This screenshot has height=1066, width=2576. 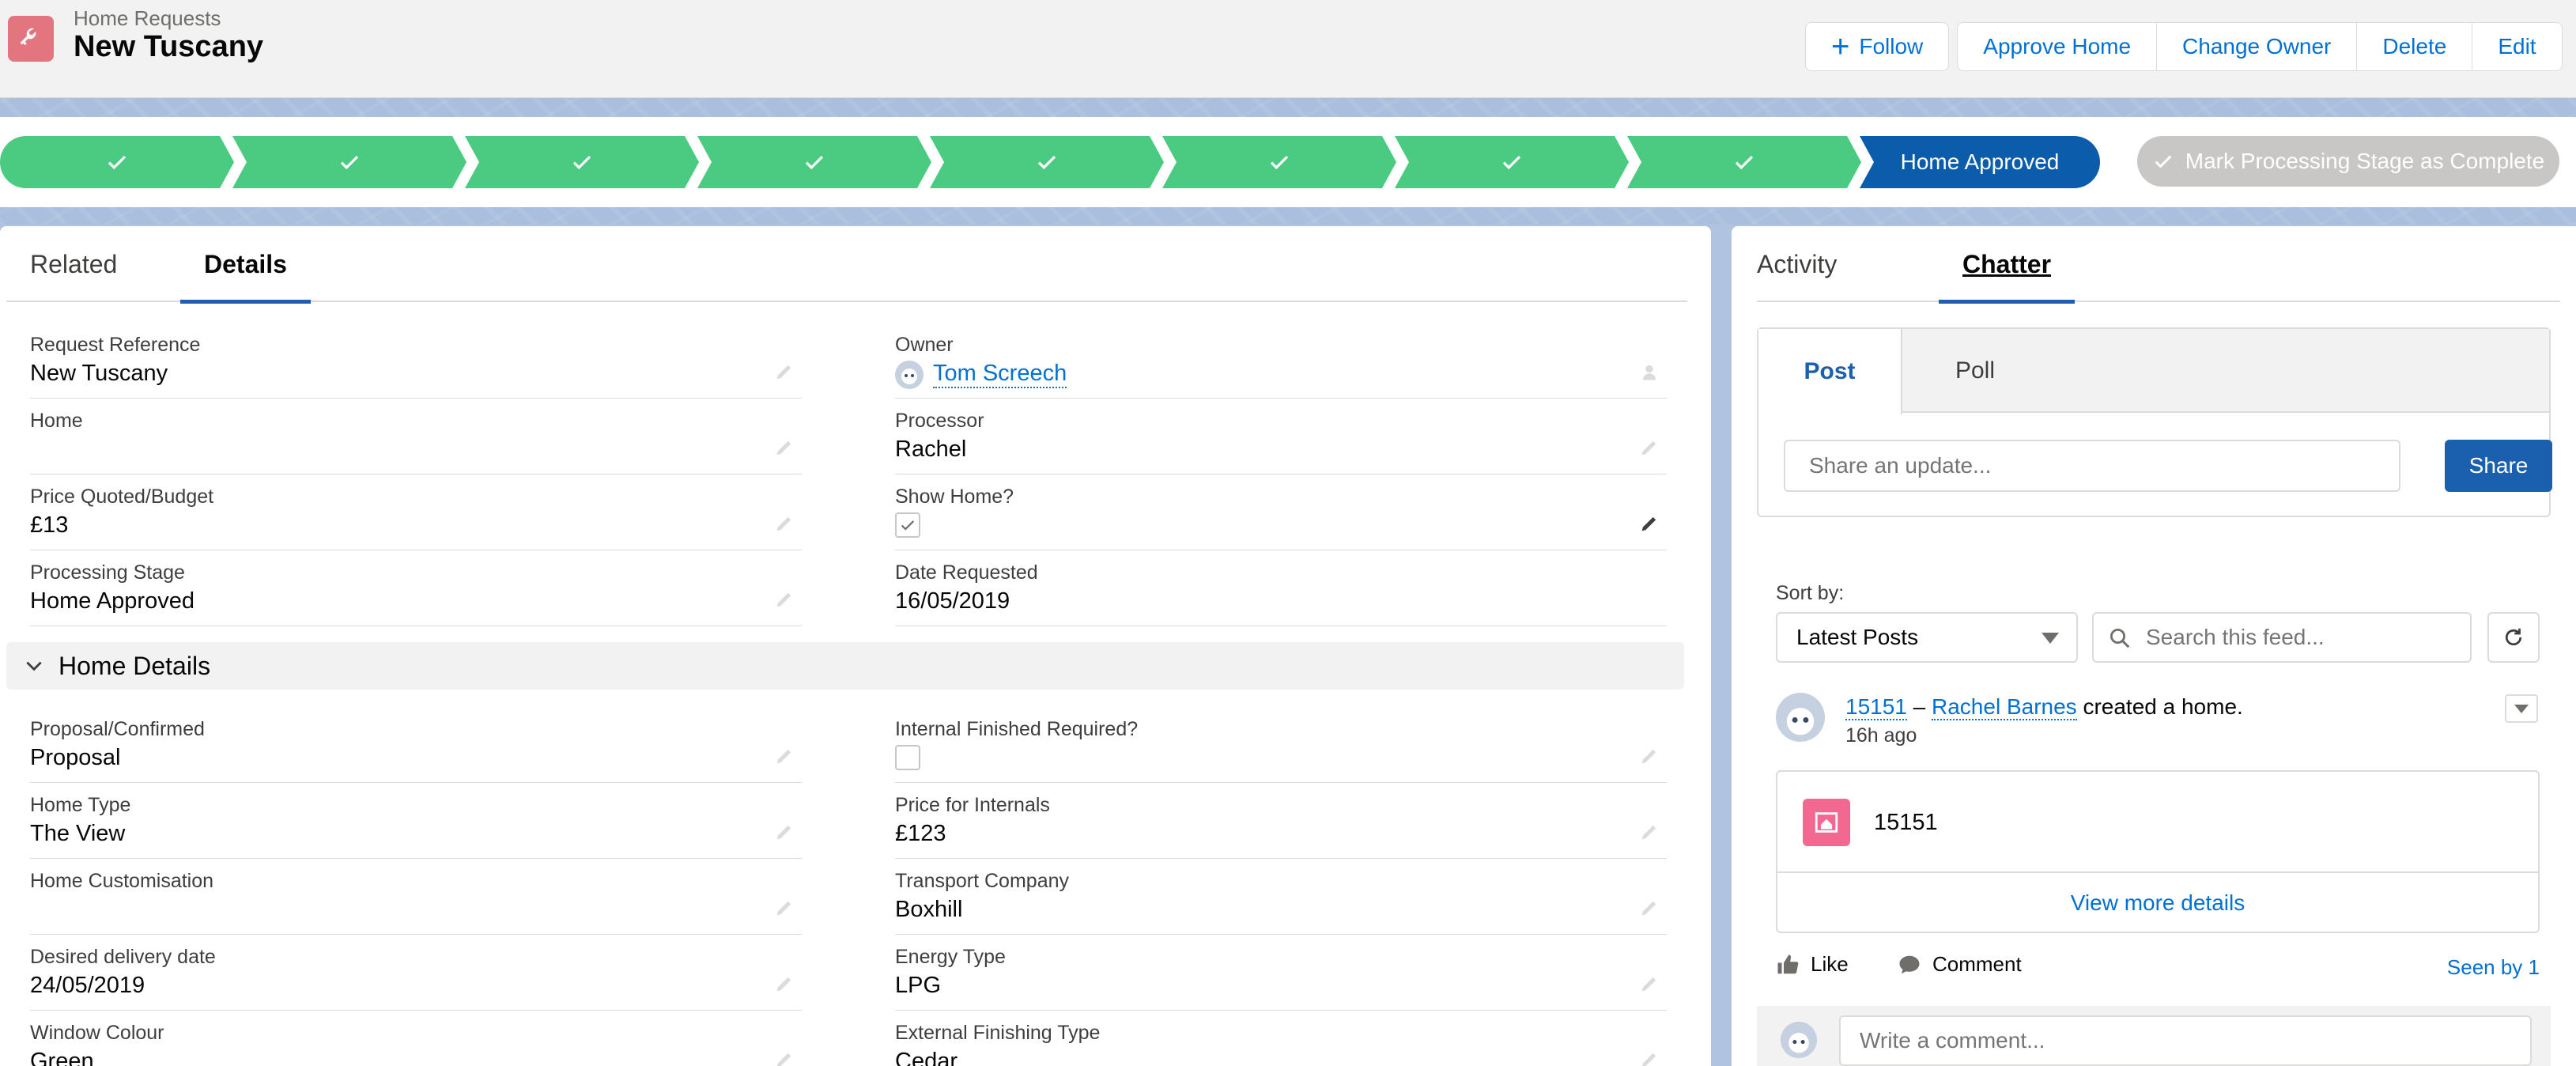 What do you see at coordinates (2415, 46) in the screenshot?
I see `delete-button: Delete` at bounding box center [2415, 46].